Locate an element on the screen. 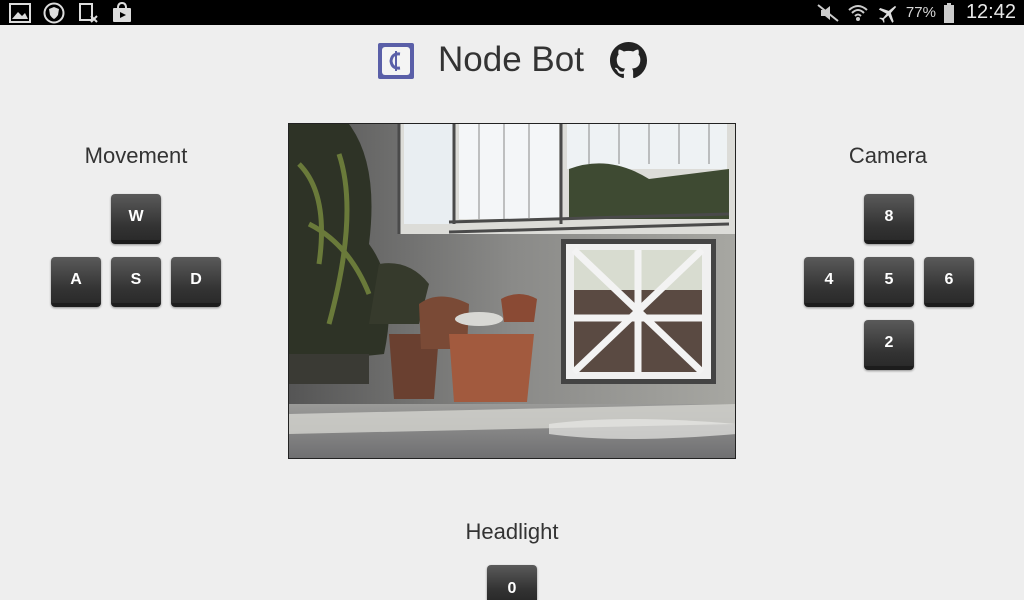  headlight-toggle-key: 0 is located at coordinates (512, 582).